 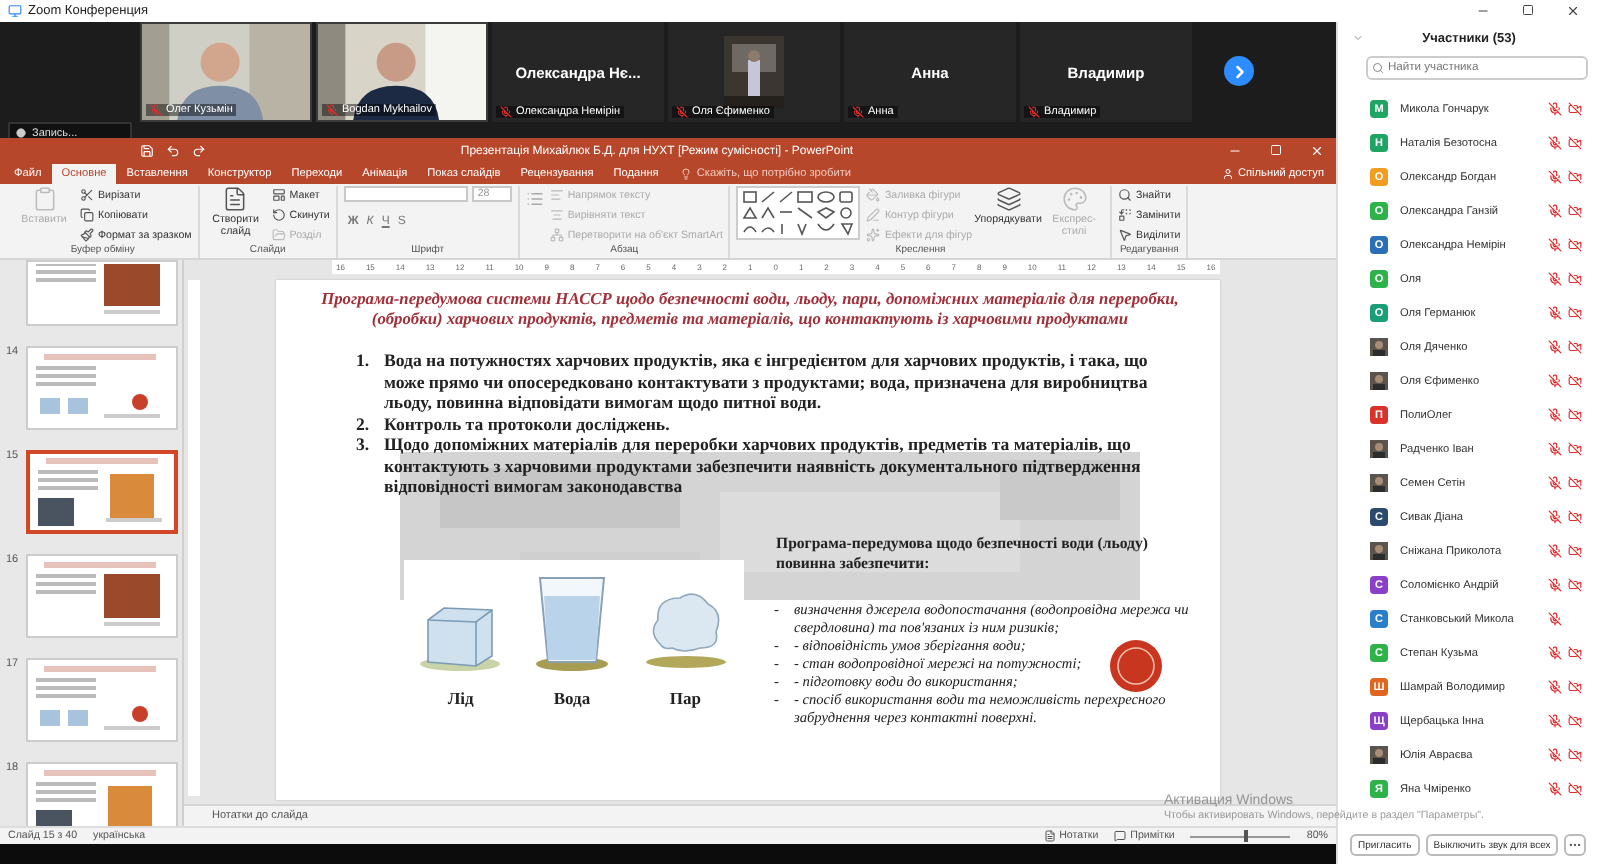 I want to click on image-caption: Лід, so click(x=460, y=698).